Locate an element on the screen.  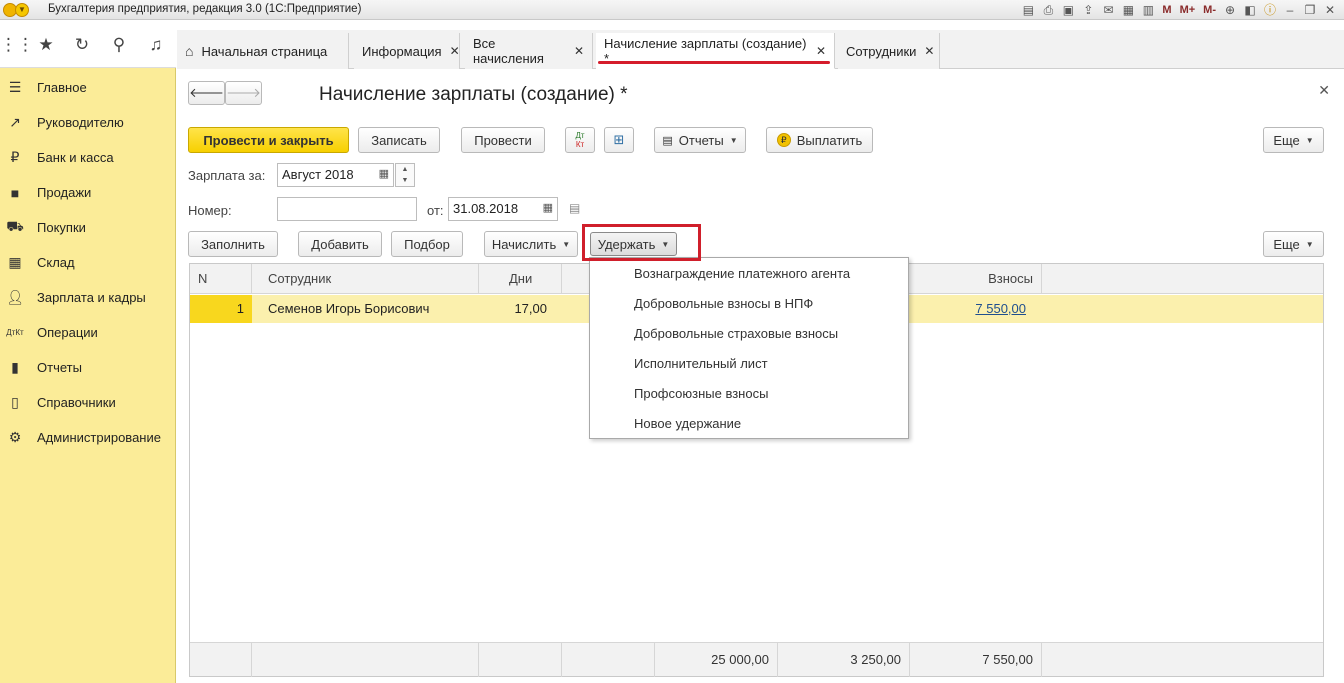
forward-button: 🡒 is located at coordinates (243, 93).